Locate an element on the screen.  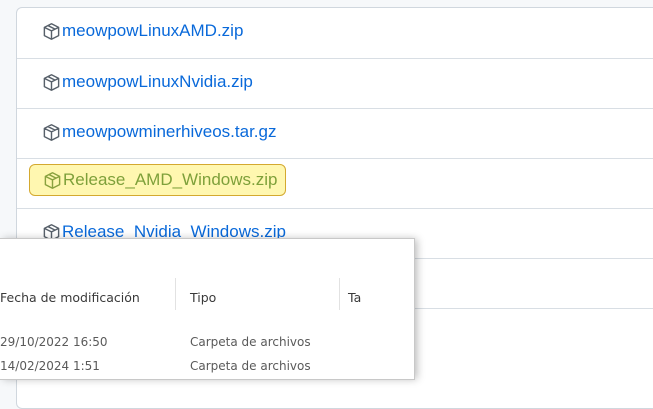
file-row: 14/02/2024 1:51 Carpeta de archivos is located at coordinates (207, 370).